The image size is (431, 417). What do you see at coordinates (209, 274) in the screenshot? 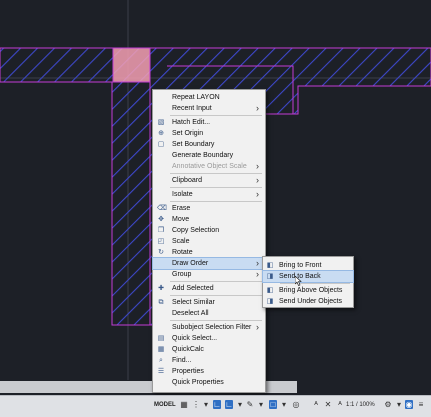
I see `menu-item-group: Group ›` at bounding box center [209, 274].